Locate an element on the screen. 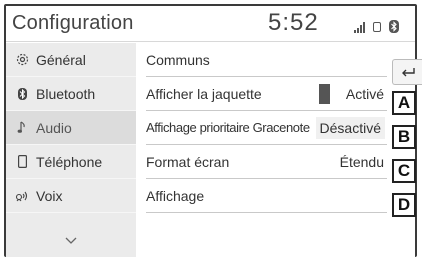  setting-value: Désactivé is located at coordinates (350, 127).